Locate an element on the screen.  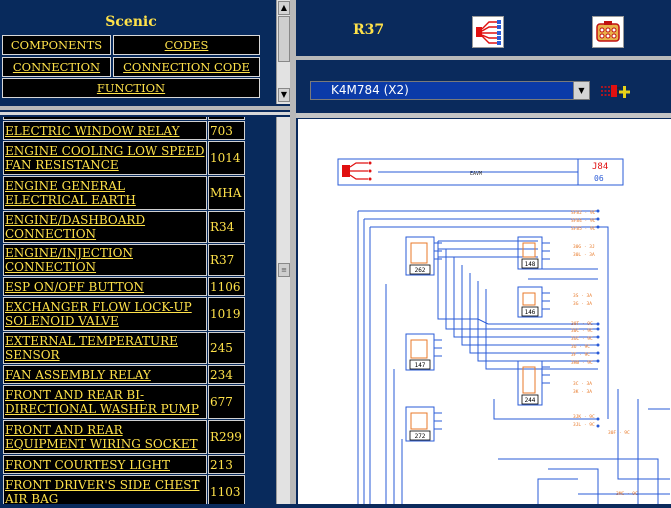
function-code: 234 is located at coordinates (226, 374).